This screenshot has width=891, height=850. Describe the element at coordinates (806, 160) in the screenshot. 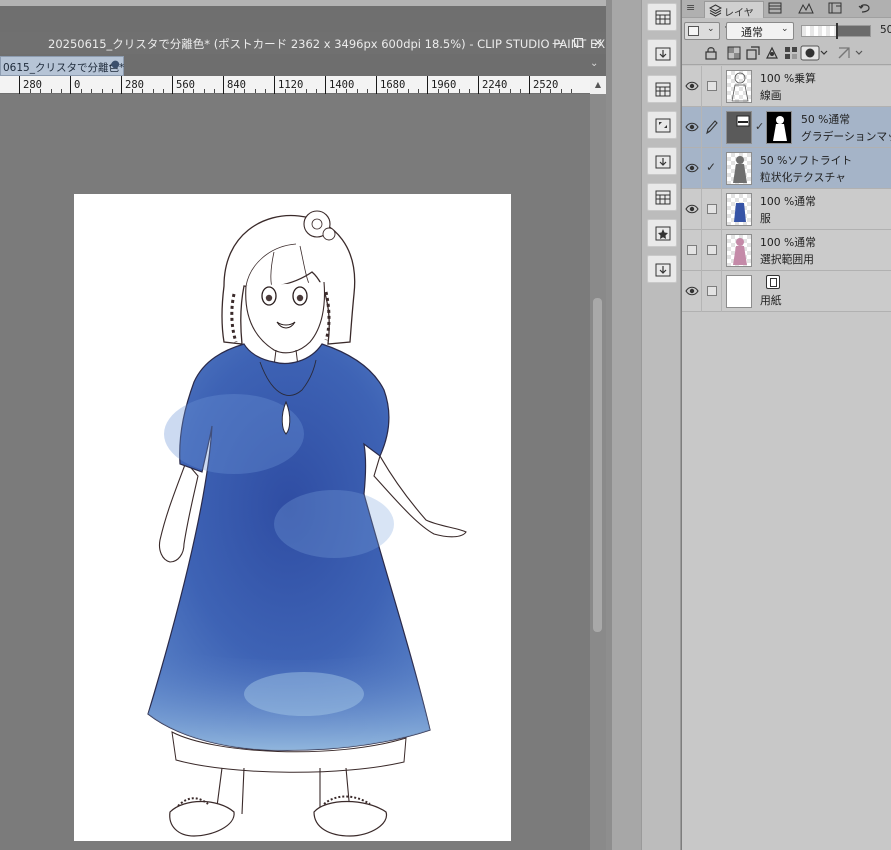

I see `layer-opacity-mode: 50 %ソフトライト` at that location.